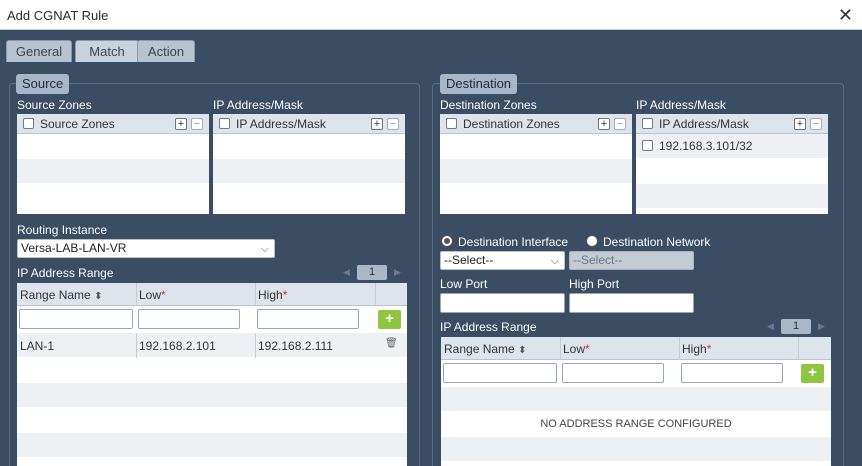  What do you see at coordinates (636, 348) in the screenshot?
I see `destination-range-header: Range Name ⬍ Low* High*` at bounding box center [636, 348].